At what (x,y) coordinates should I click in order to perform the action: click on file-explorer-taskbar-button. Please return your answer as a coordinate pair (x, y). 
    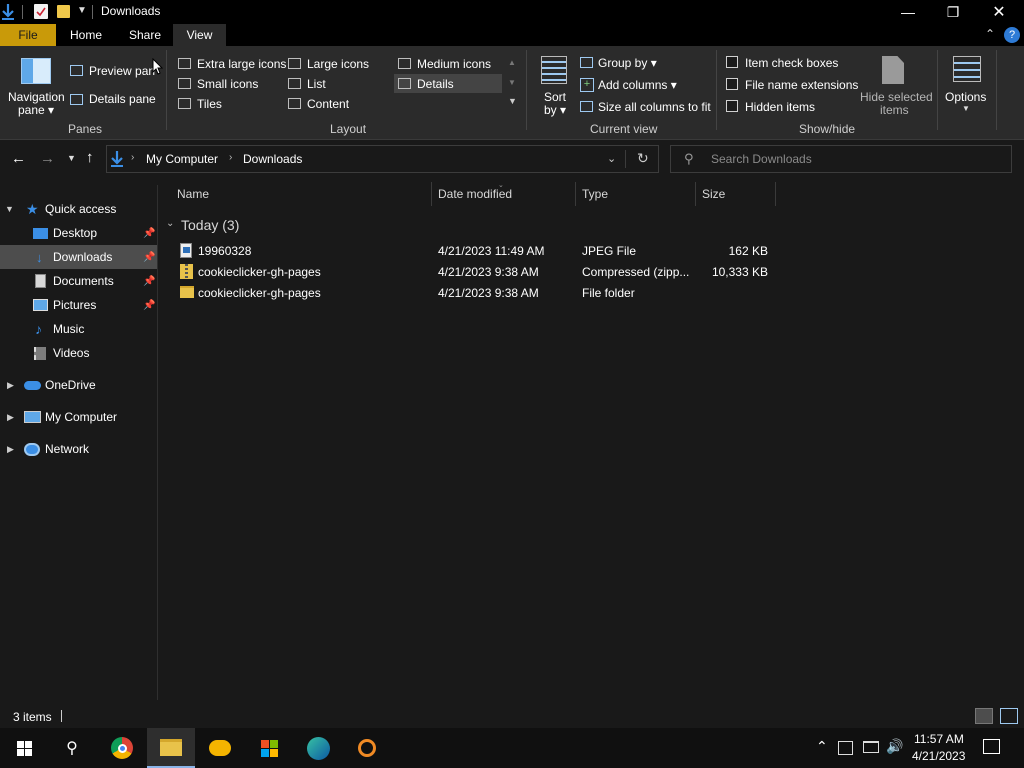
    Looking at the image, I should click on (171, 748).